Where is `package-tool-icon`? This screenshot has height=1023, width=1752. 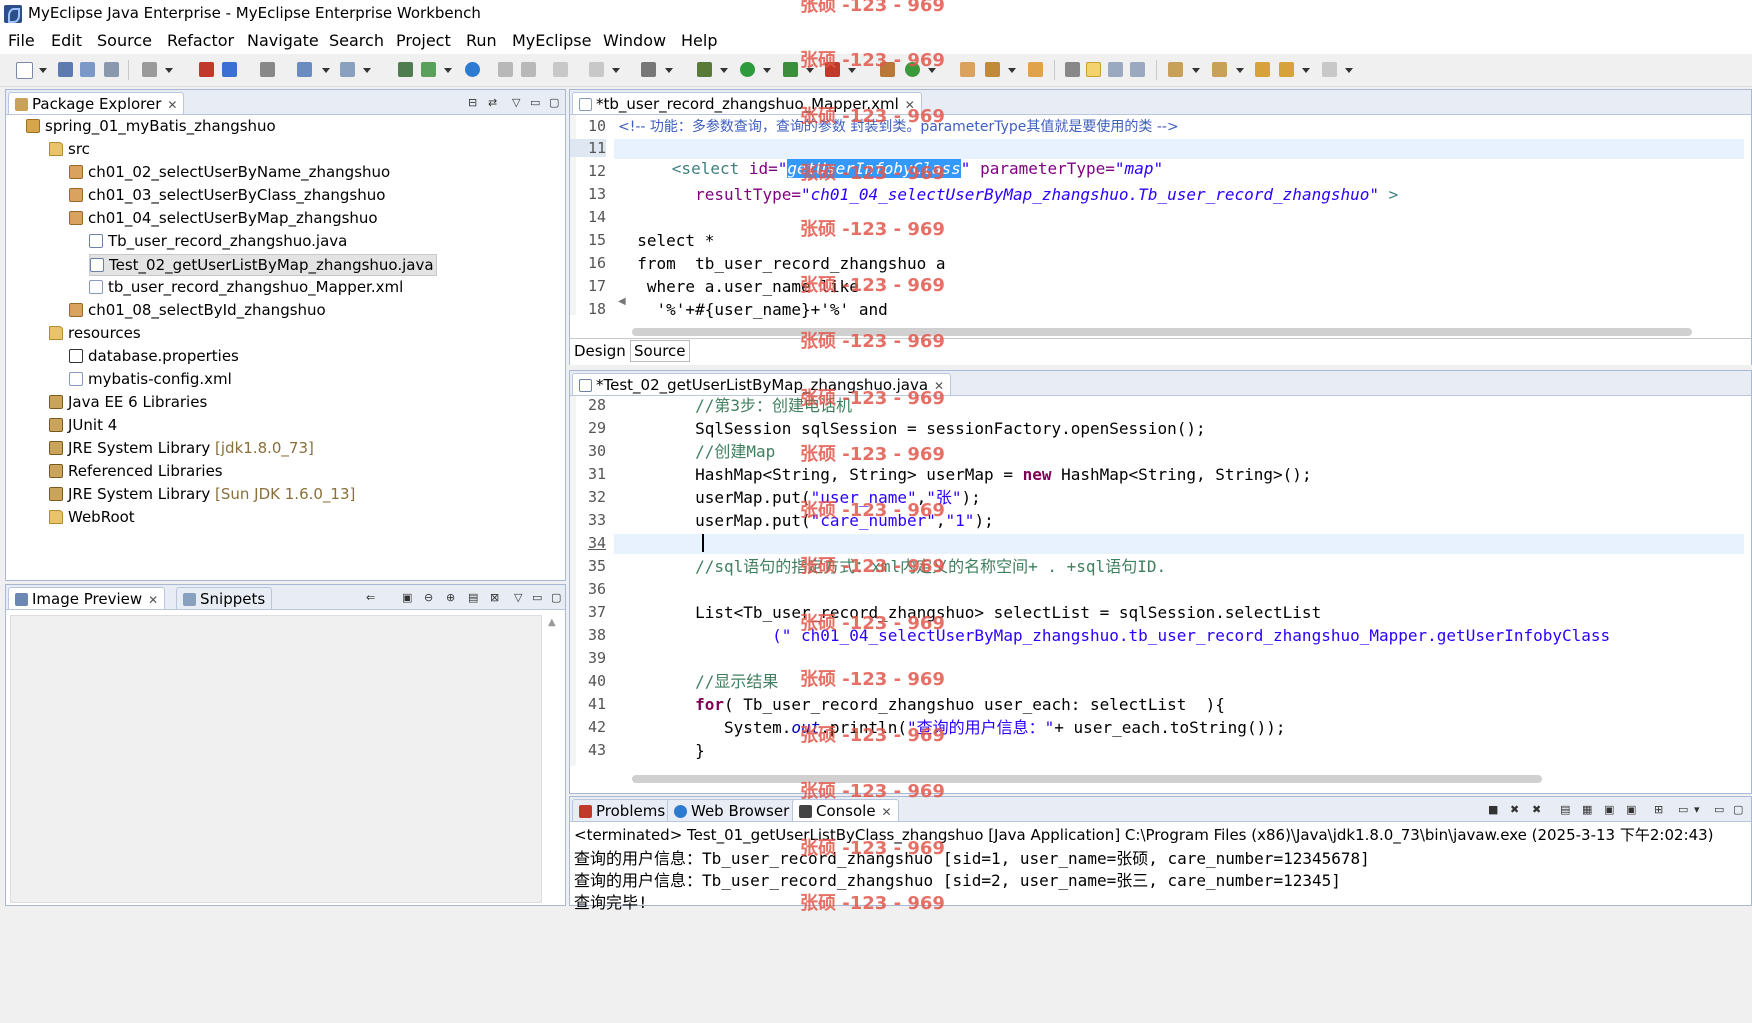
package-tool-icon is located at coordinates (967, 69).